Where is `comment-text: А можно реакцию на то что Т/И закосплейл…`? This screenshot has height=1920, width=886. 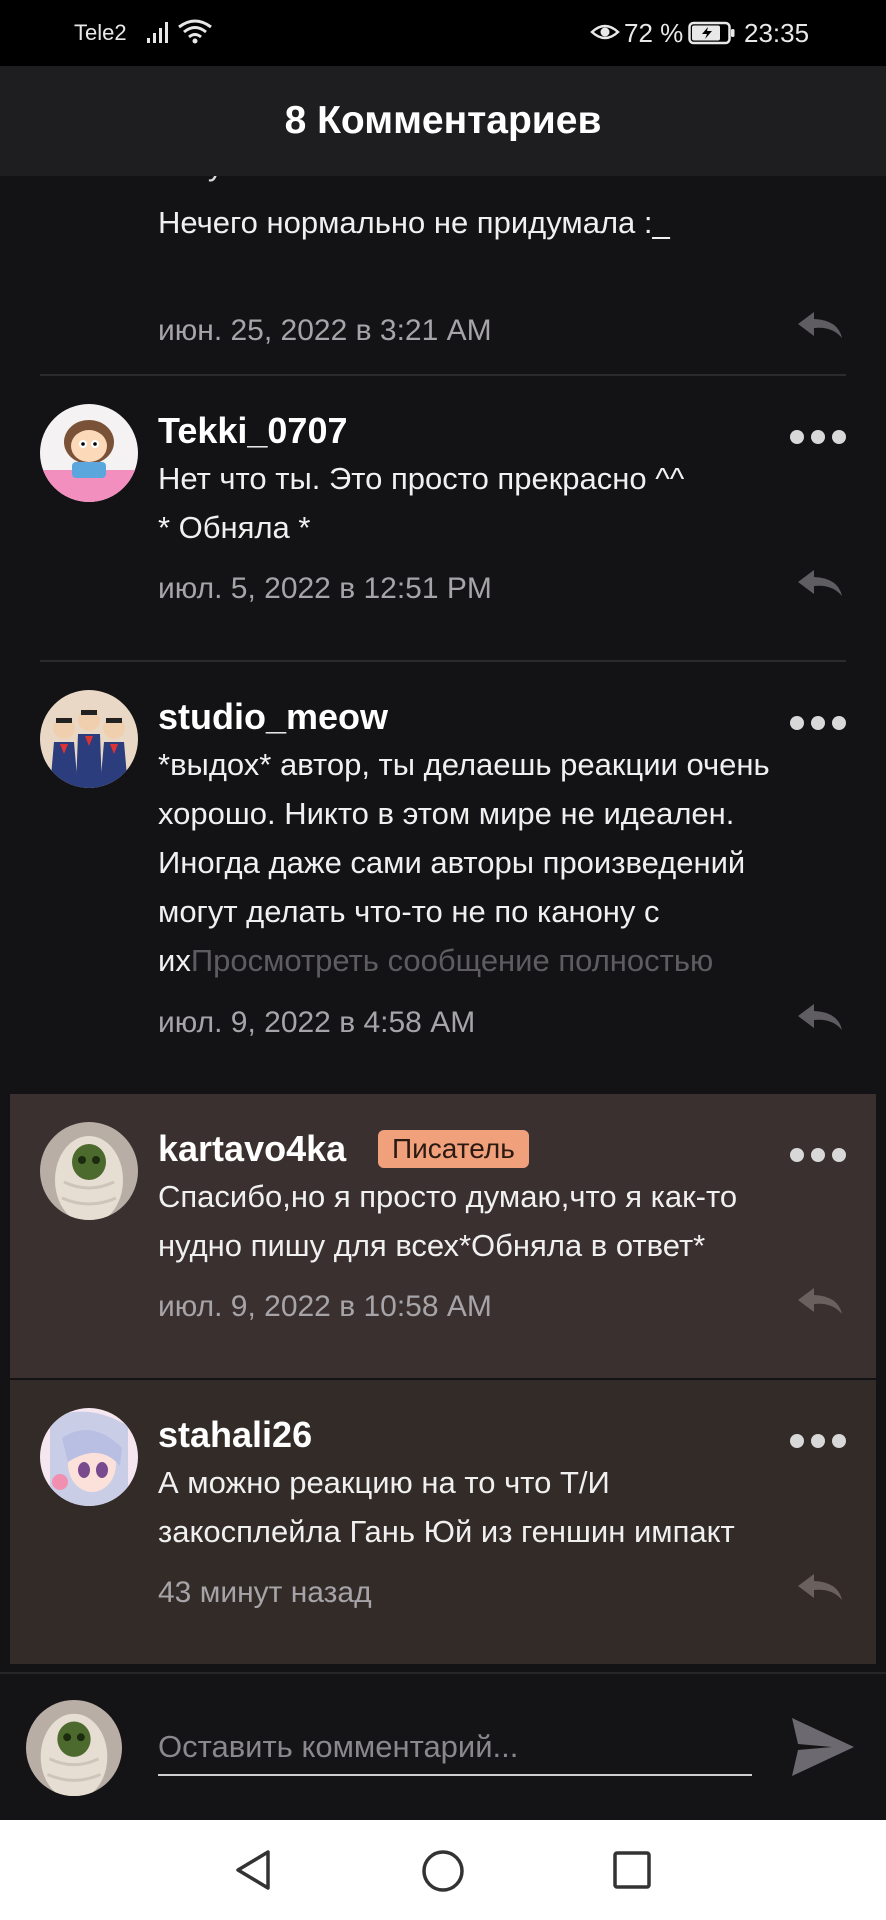 comment-text: А можно реакцию на то что Т/И закосплейл… is located at coordinates (446, 1507).